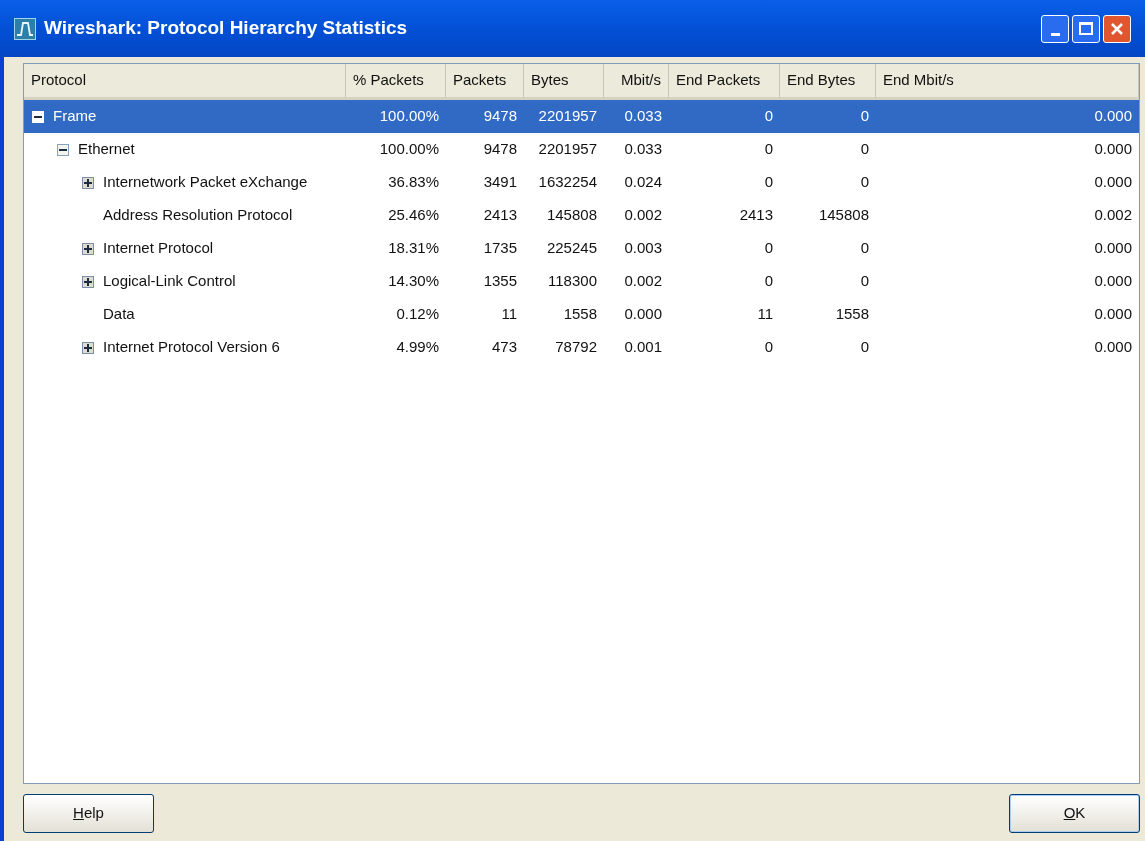  What do you see at coordinates (636, 80) in the screenshot?
I see `column-header: Mbit/s` at bounding box center [636, 80].